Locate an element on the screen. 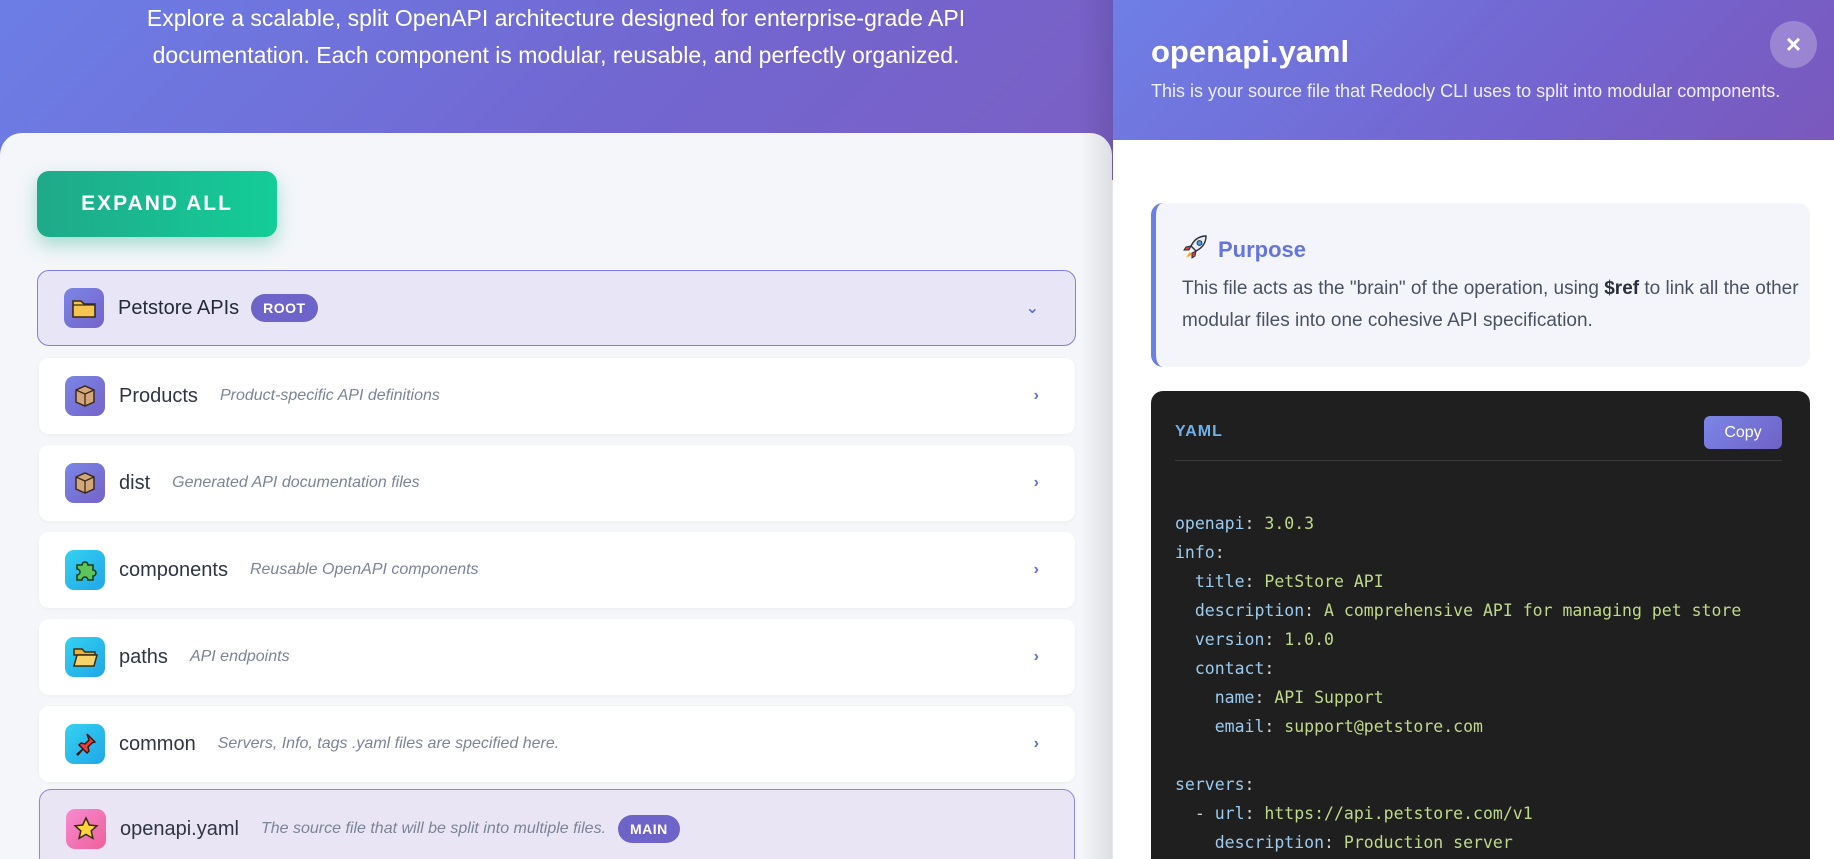  purpose-header: Purpose is located at coordinates (1244, 249).